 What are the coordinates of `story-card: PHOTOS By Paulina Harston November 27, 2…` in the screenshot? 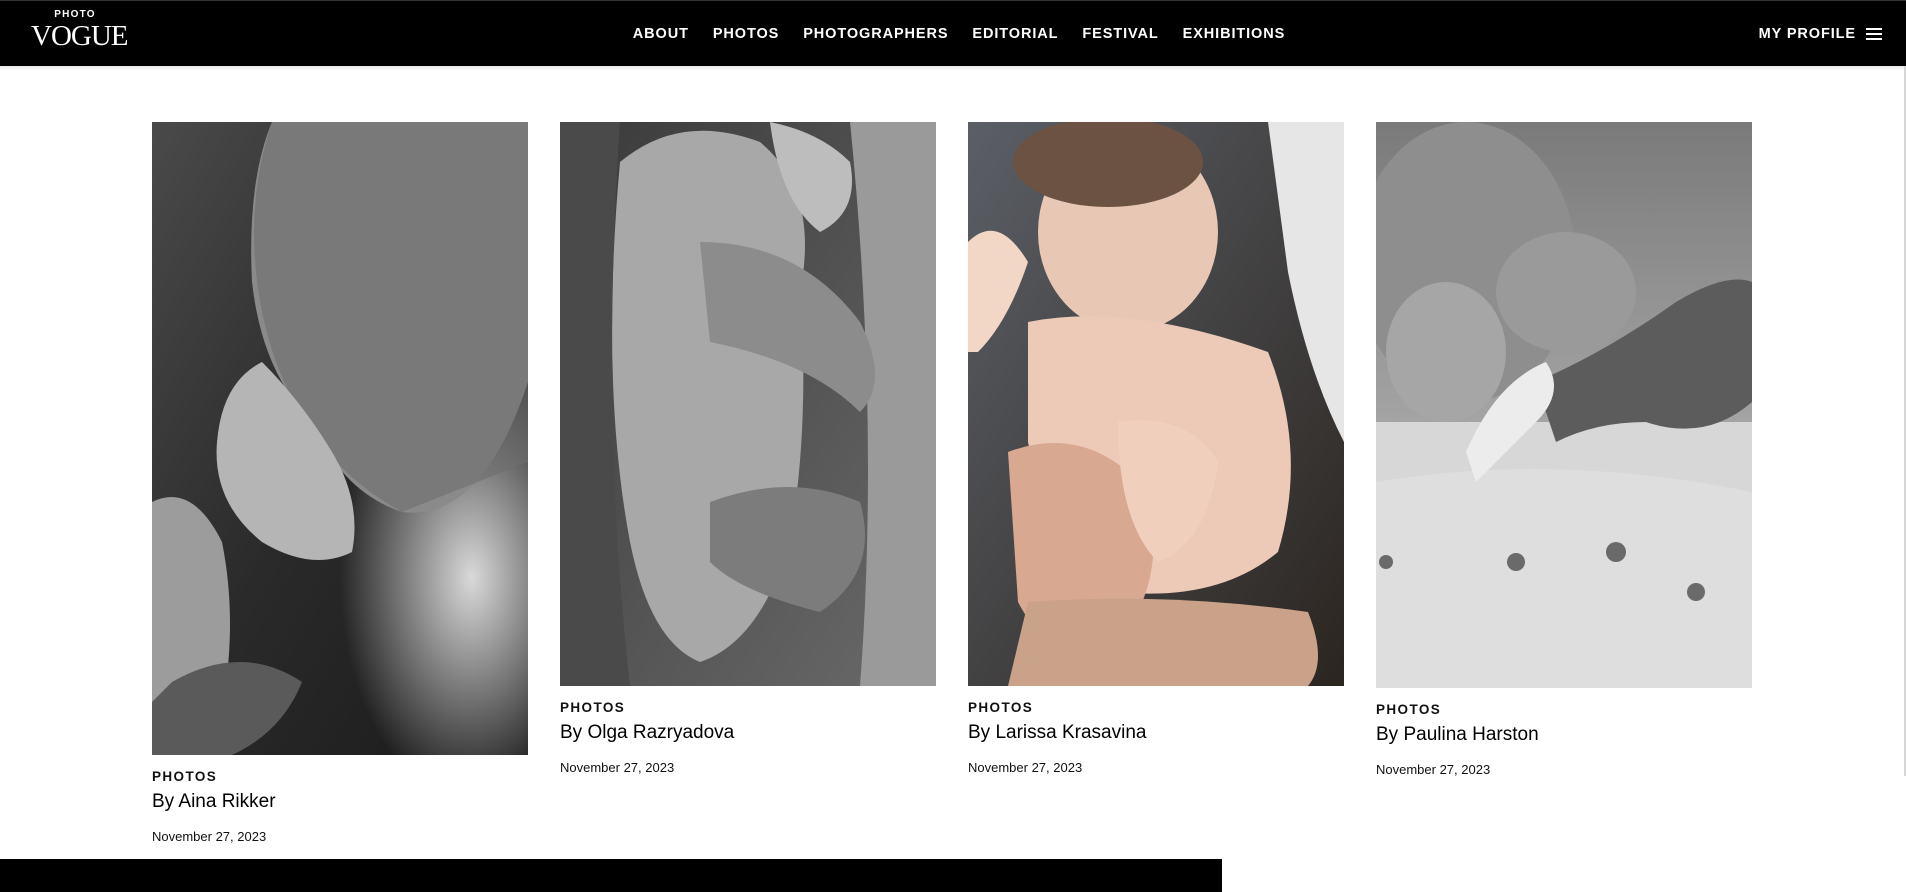 It's located at (1564, 449).